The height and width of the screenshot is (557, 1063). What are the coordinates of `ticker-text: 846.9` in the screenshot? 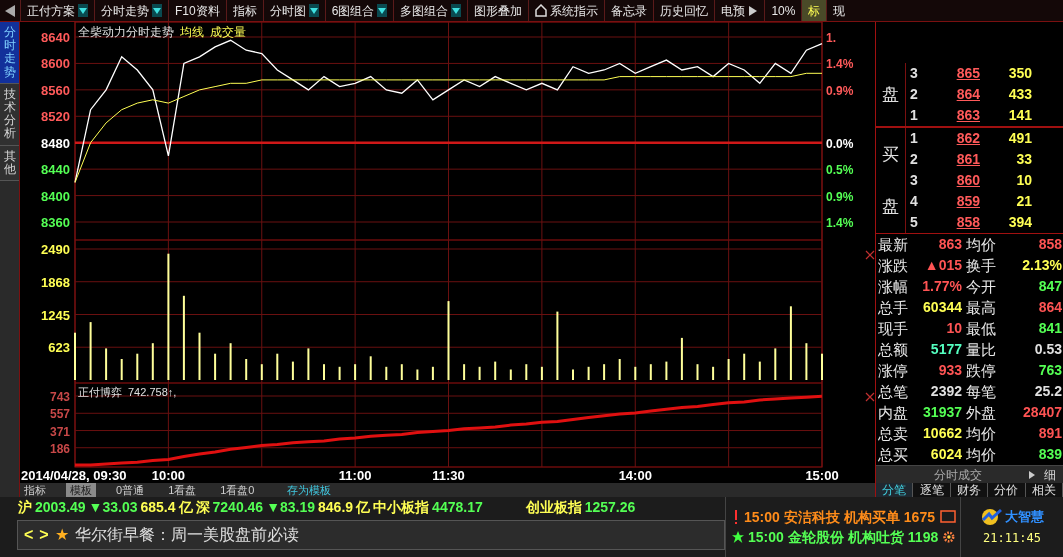 It's located at (336, 507).